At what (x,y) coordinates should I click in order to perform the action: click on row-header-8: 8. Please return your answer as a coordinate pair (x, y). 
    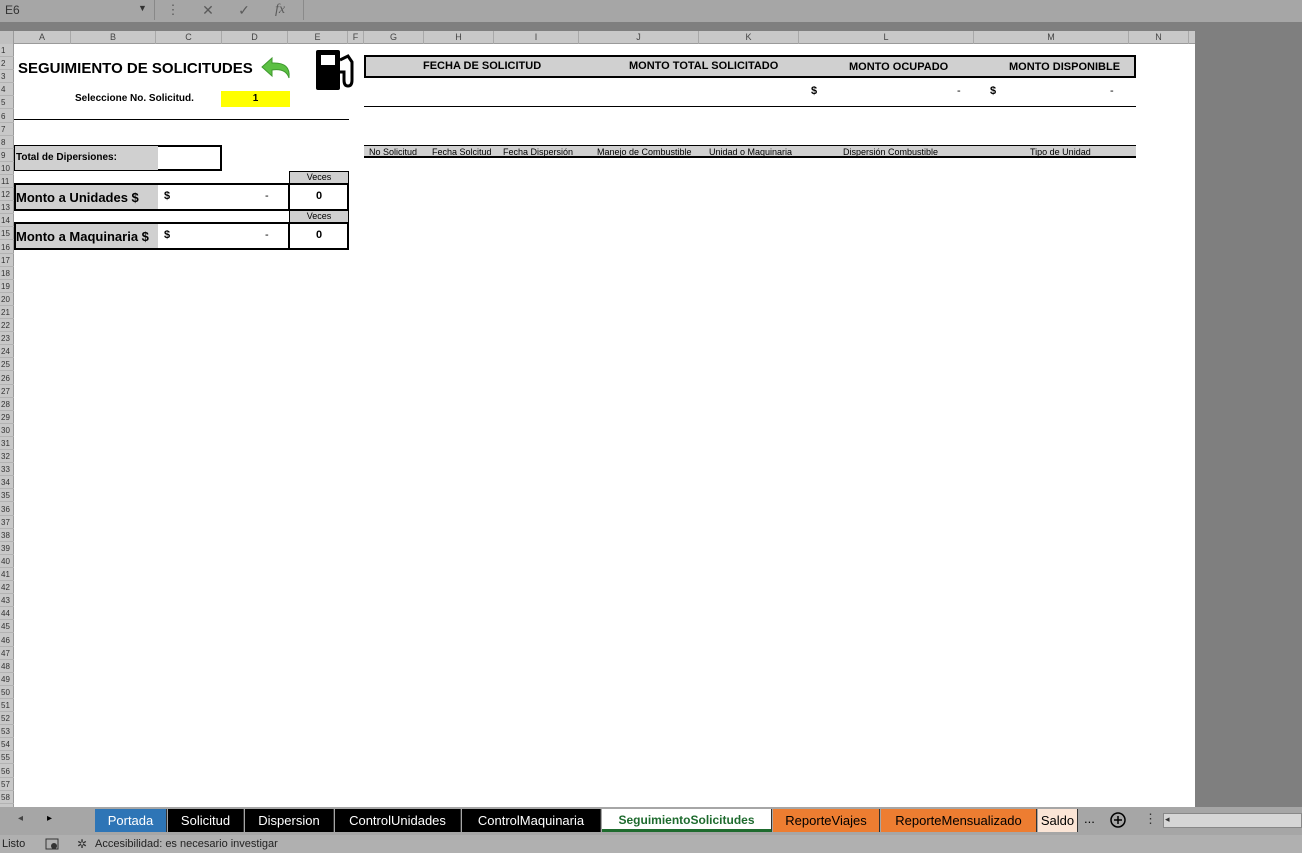
    Looking at the image, I should click on (7, 142).